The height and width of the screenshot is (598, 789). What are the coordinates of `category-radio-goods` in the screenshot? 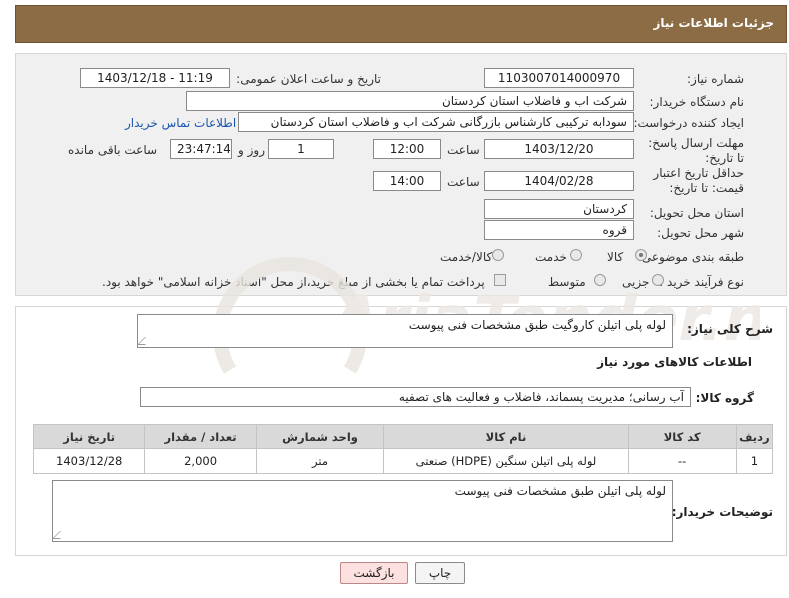 It's located at (641, 255).